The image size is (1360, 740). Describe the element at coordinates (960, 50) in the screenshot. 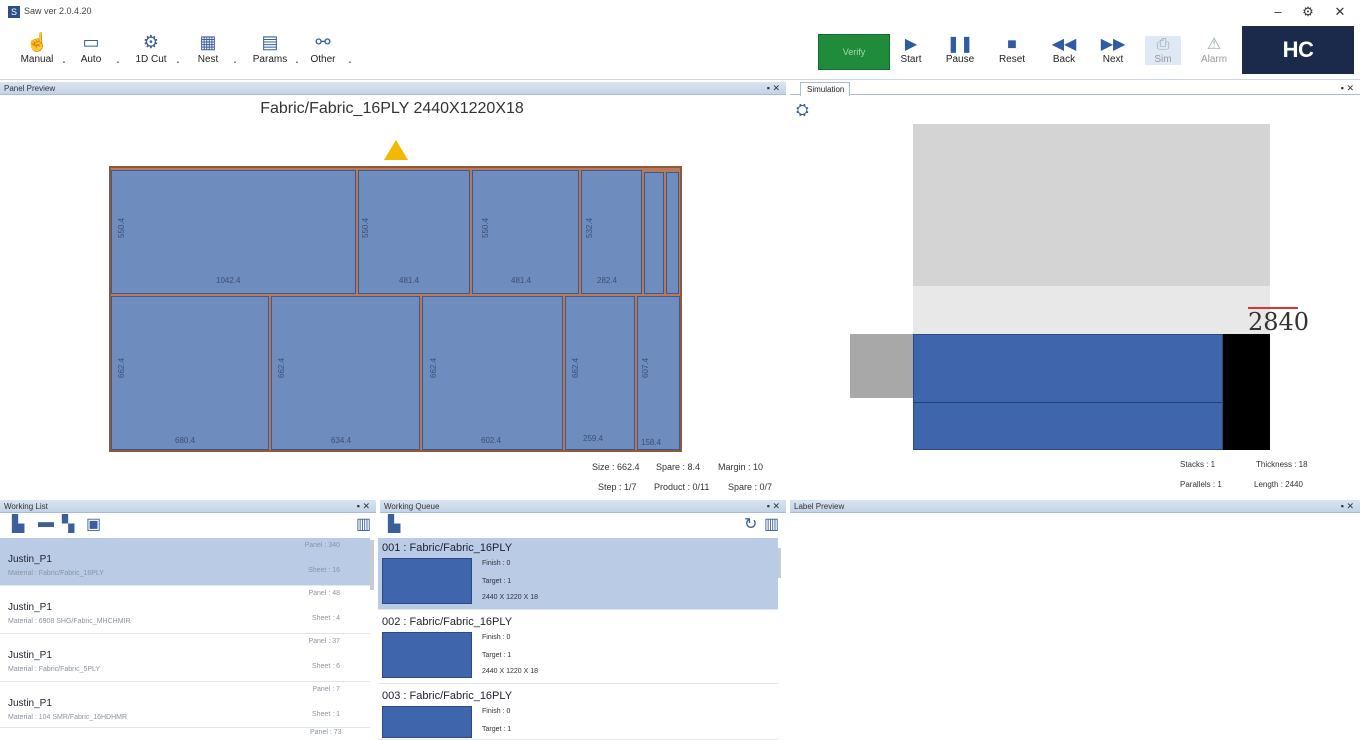

I see `pause-button: ❚❚ Pause` at that location.